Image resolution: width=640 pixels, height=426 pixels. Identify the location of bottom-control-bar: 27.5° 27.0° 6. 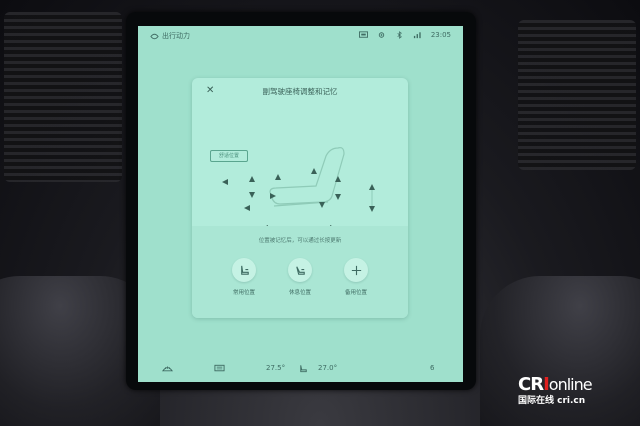
(300, 369).